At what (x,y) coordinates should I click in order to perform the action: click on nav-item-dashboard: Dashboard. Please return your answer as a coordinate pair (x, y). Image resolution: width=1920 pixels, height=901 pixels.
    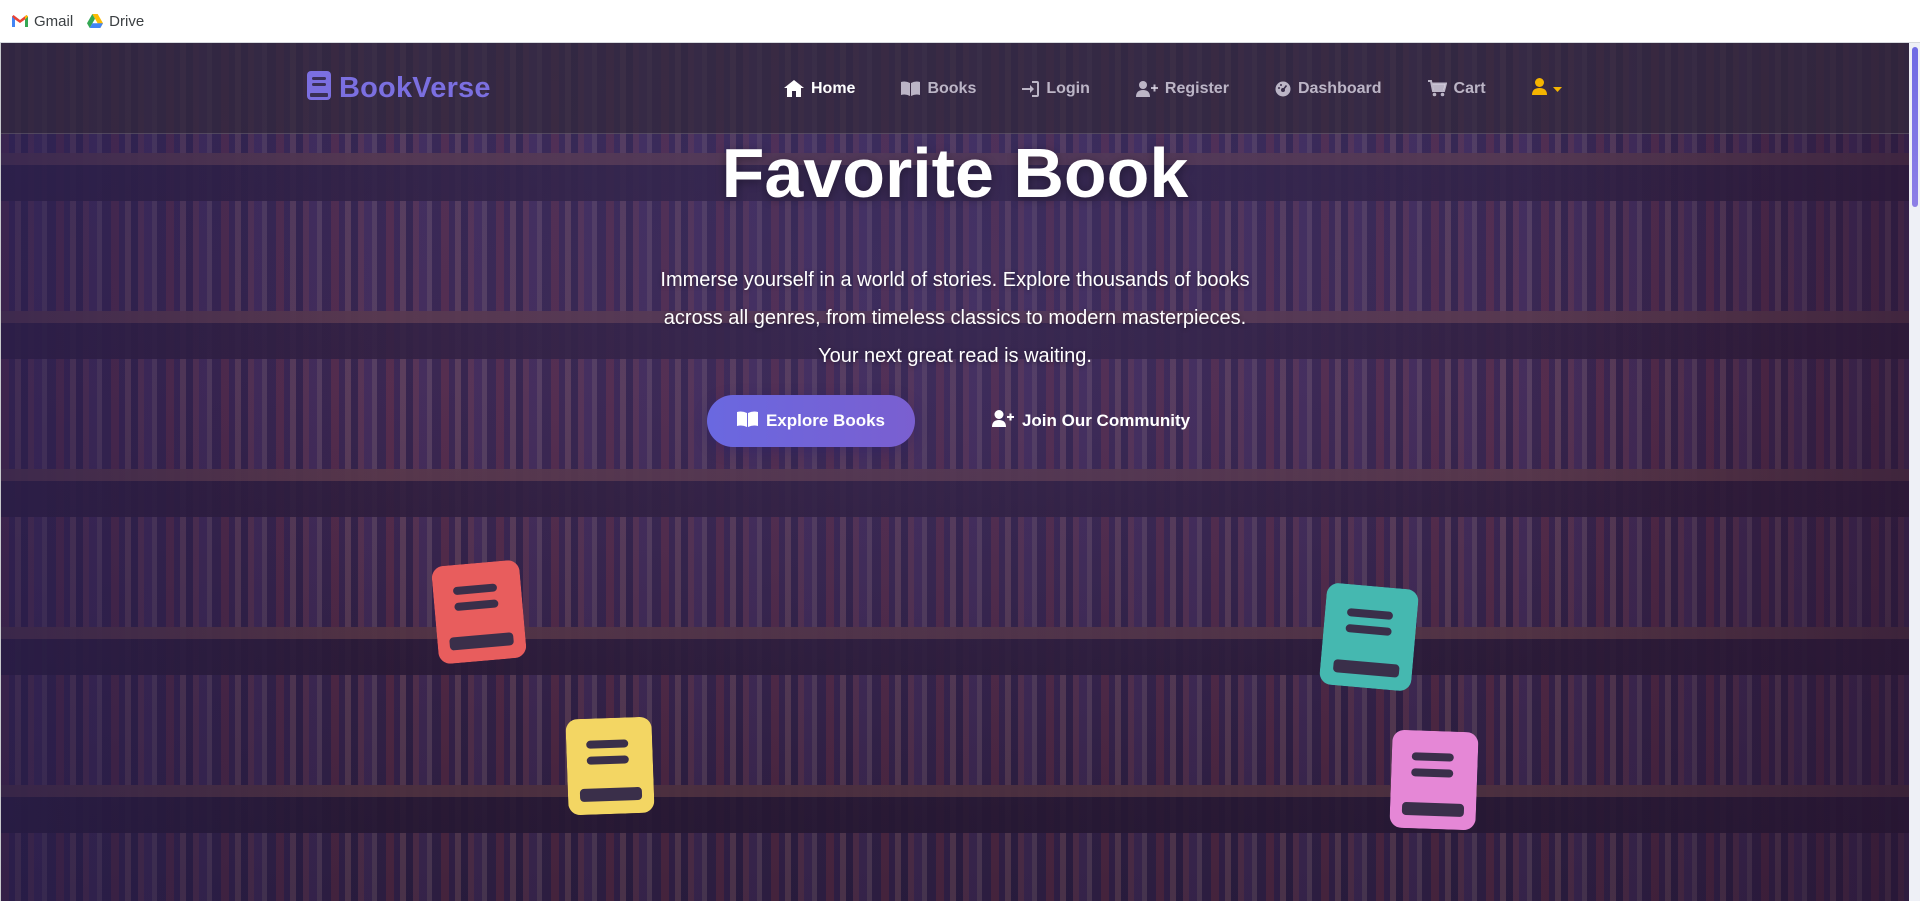
    Looking at the image, I should click on (1328, 89).